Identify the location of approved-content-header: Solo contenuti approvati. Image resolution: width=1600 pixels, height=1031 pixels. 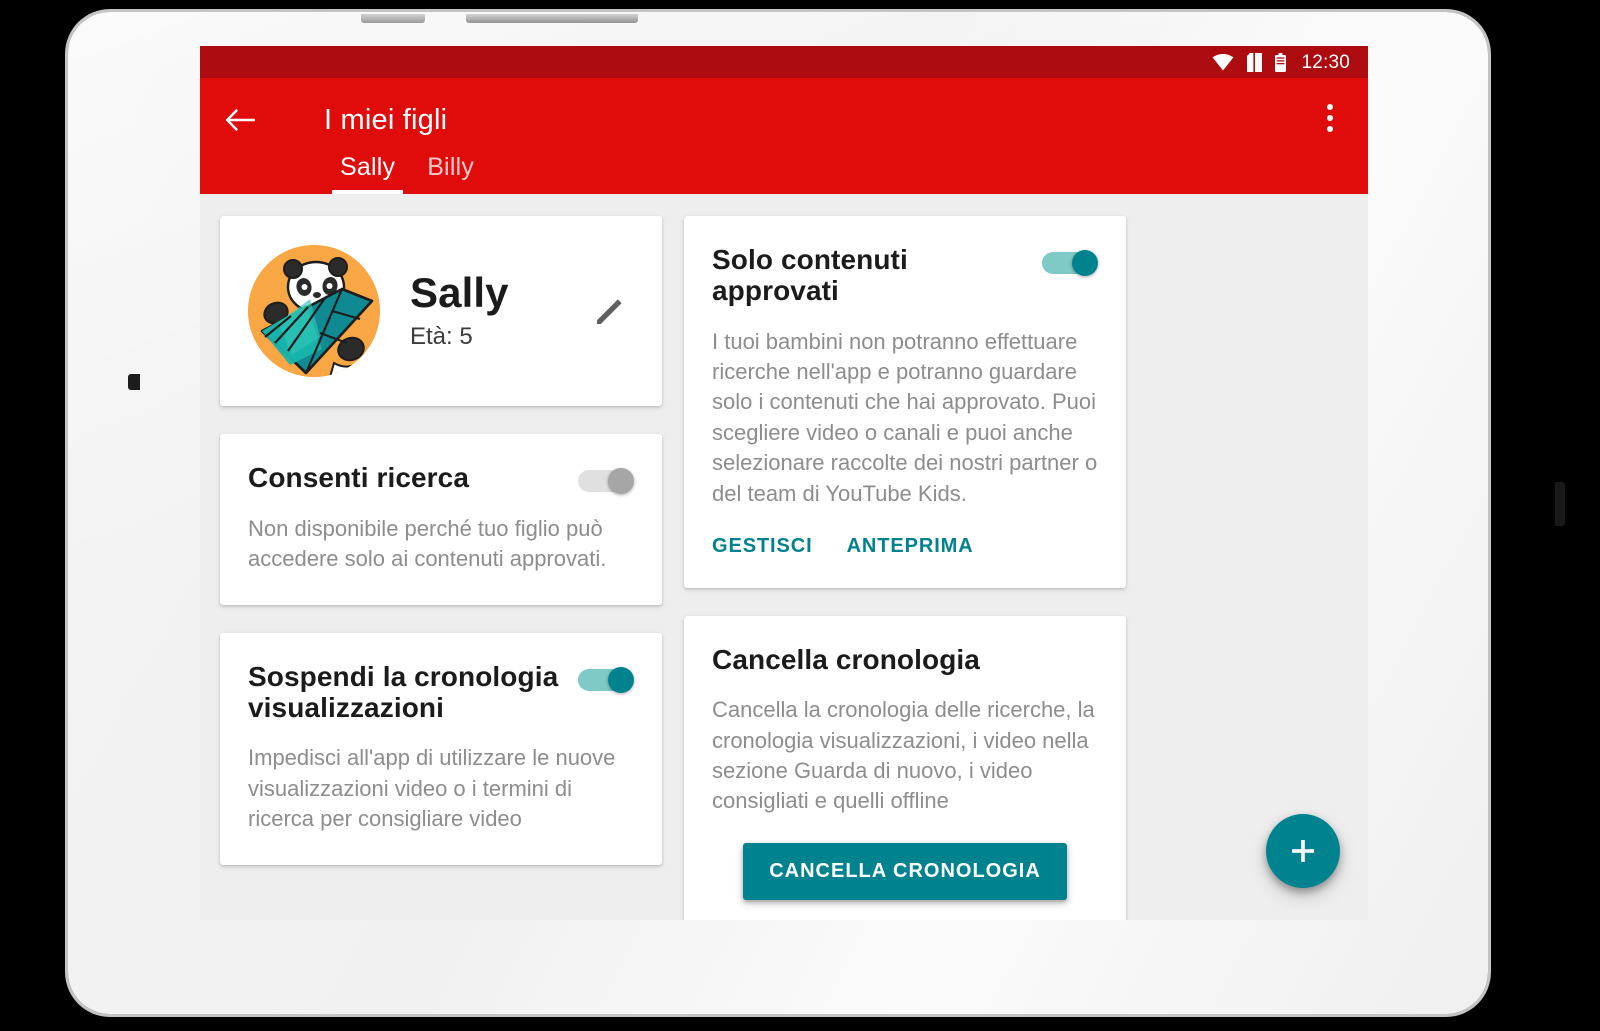
(905, 275).